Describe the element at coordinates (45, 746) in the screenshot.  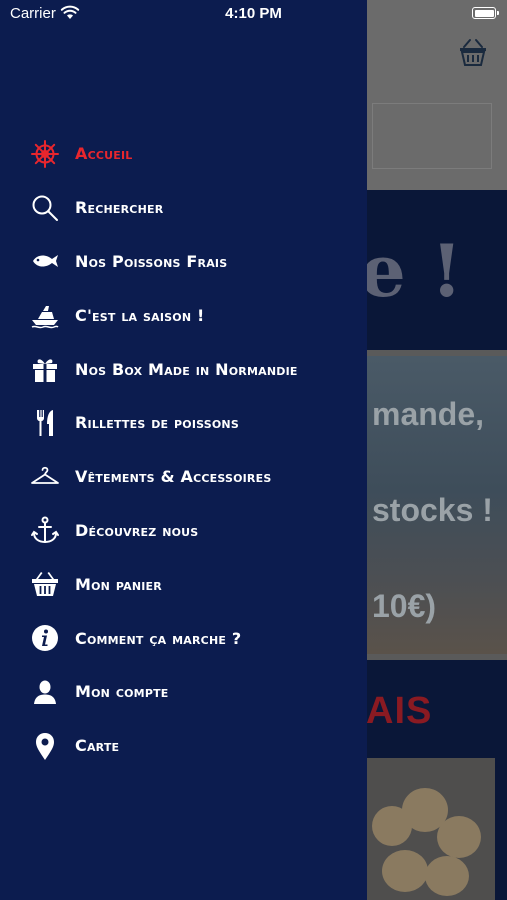
I see `map-pin-icon` at that location.